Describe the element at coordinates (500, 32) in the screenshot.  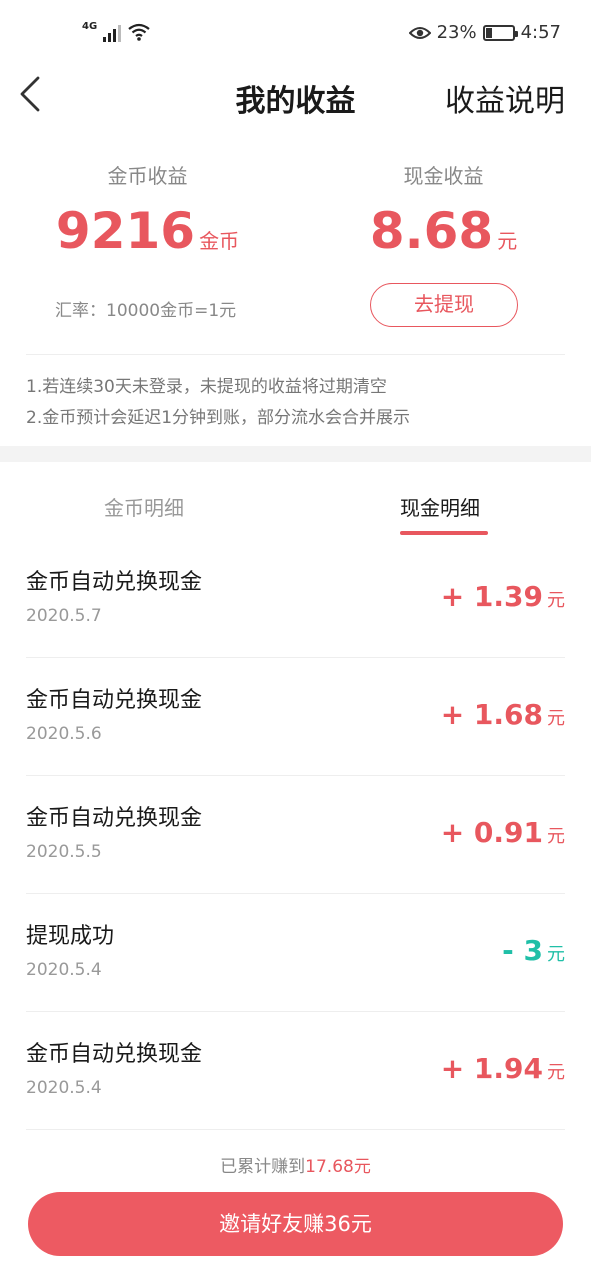
I see `battery-icon` at that location.